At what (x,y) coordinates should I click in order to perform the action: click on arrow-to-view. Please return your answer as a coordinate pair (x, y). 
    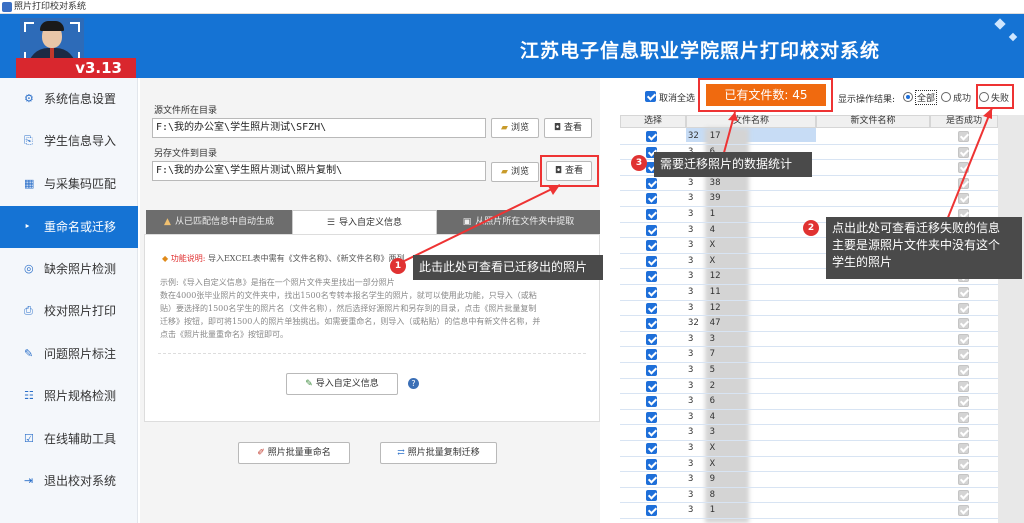
    Looking at the image, I should click on (478, 225).